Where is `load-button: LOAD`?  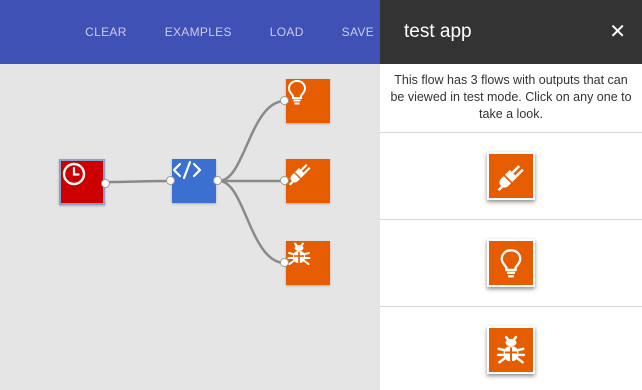 load-button: LOAD is located at coordinates (287, 32).